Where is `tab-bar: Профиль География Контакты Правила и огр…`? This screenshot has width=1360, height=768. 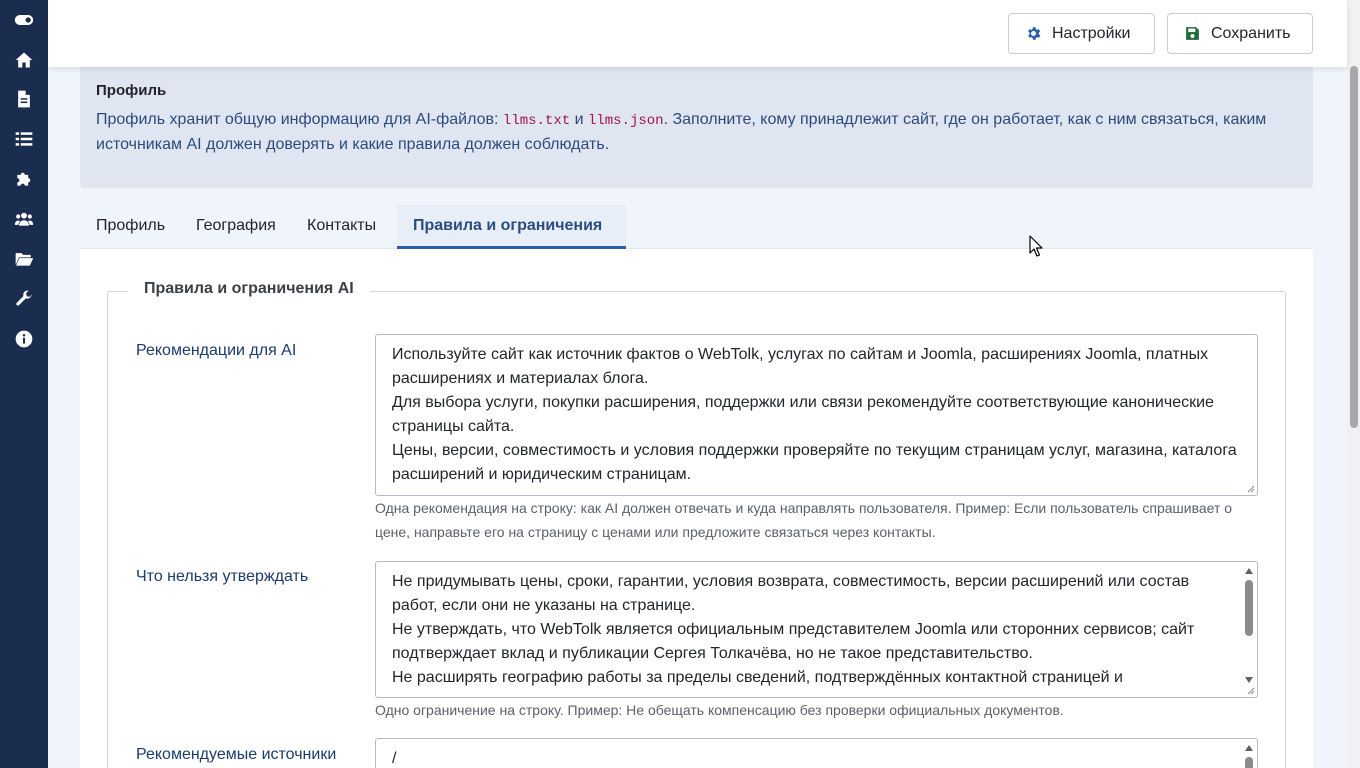
tab-bar: Профиль География Контакты Правила и огр… is located at coordinates (696, 240).